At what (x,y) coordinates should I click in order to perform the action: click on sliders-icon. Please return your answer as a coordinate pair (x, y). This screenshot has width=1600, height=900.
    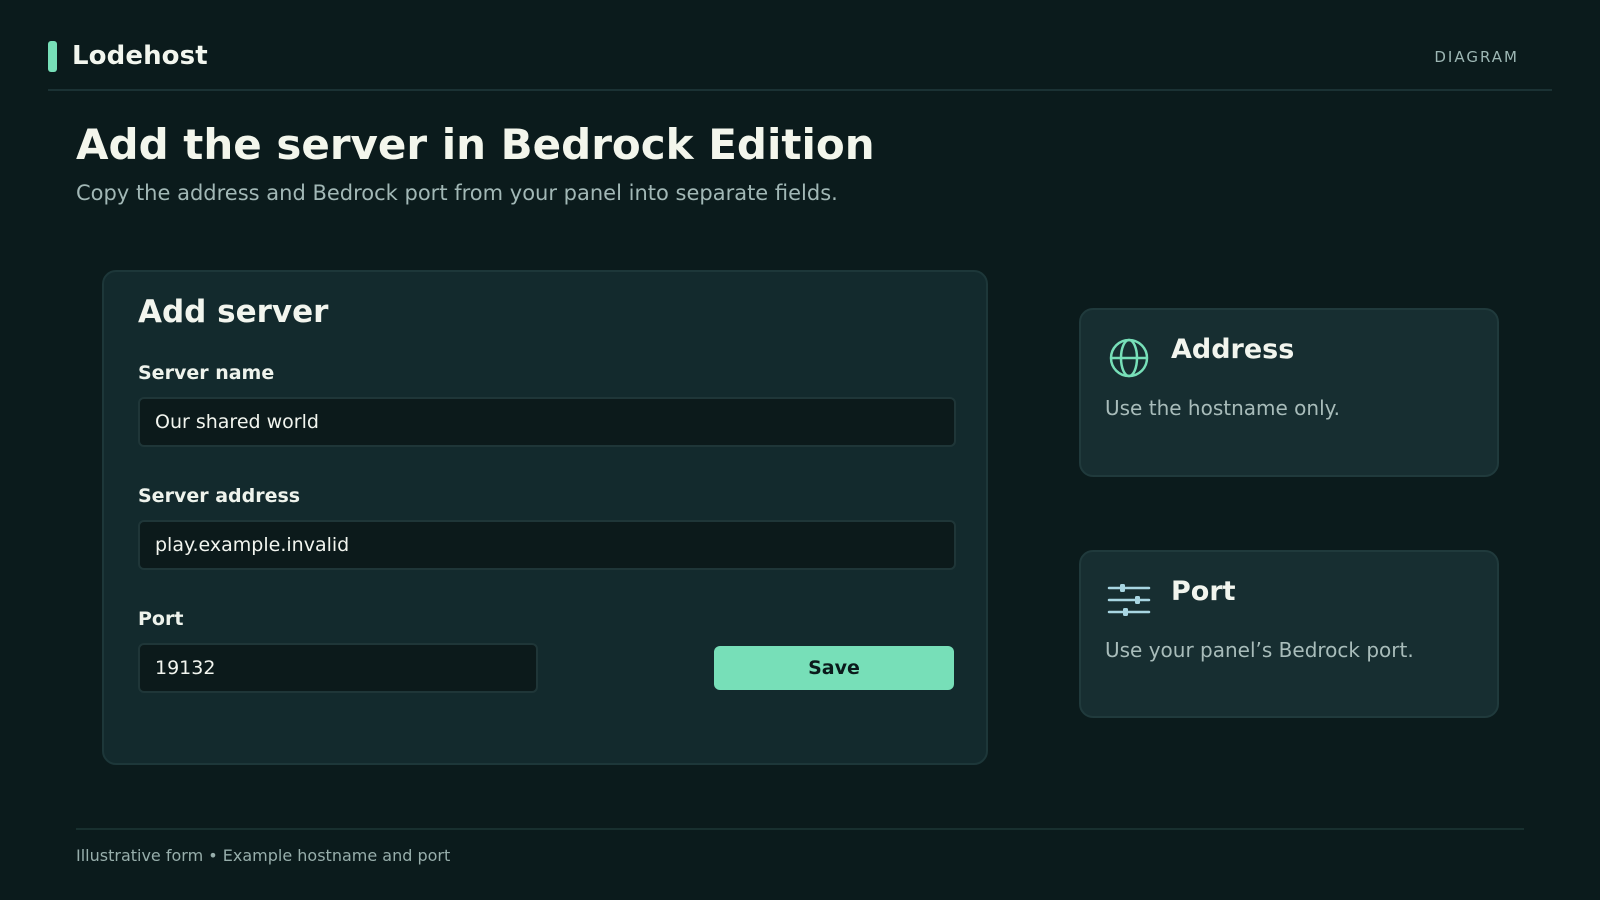
    Looking at the image, I should click on (1129, 600).